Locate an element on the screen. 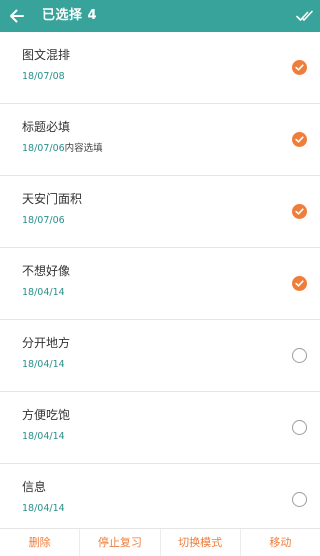 This screenshot has height=556, width=320. list-item: 方便吃饱 18/04/14 is located at coordinates (160, 428).